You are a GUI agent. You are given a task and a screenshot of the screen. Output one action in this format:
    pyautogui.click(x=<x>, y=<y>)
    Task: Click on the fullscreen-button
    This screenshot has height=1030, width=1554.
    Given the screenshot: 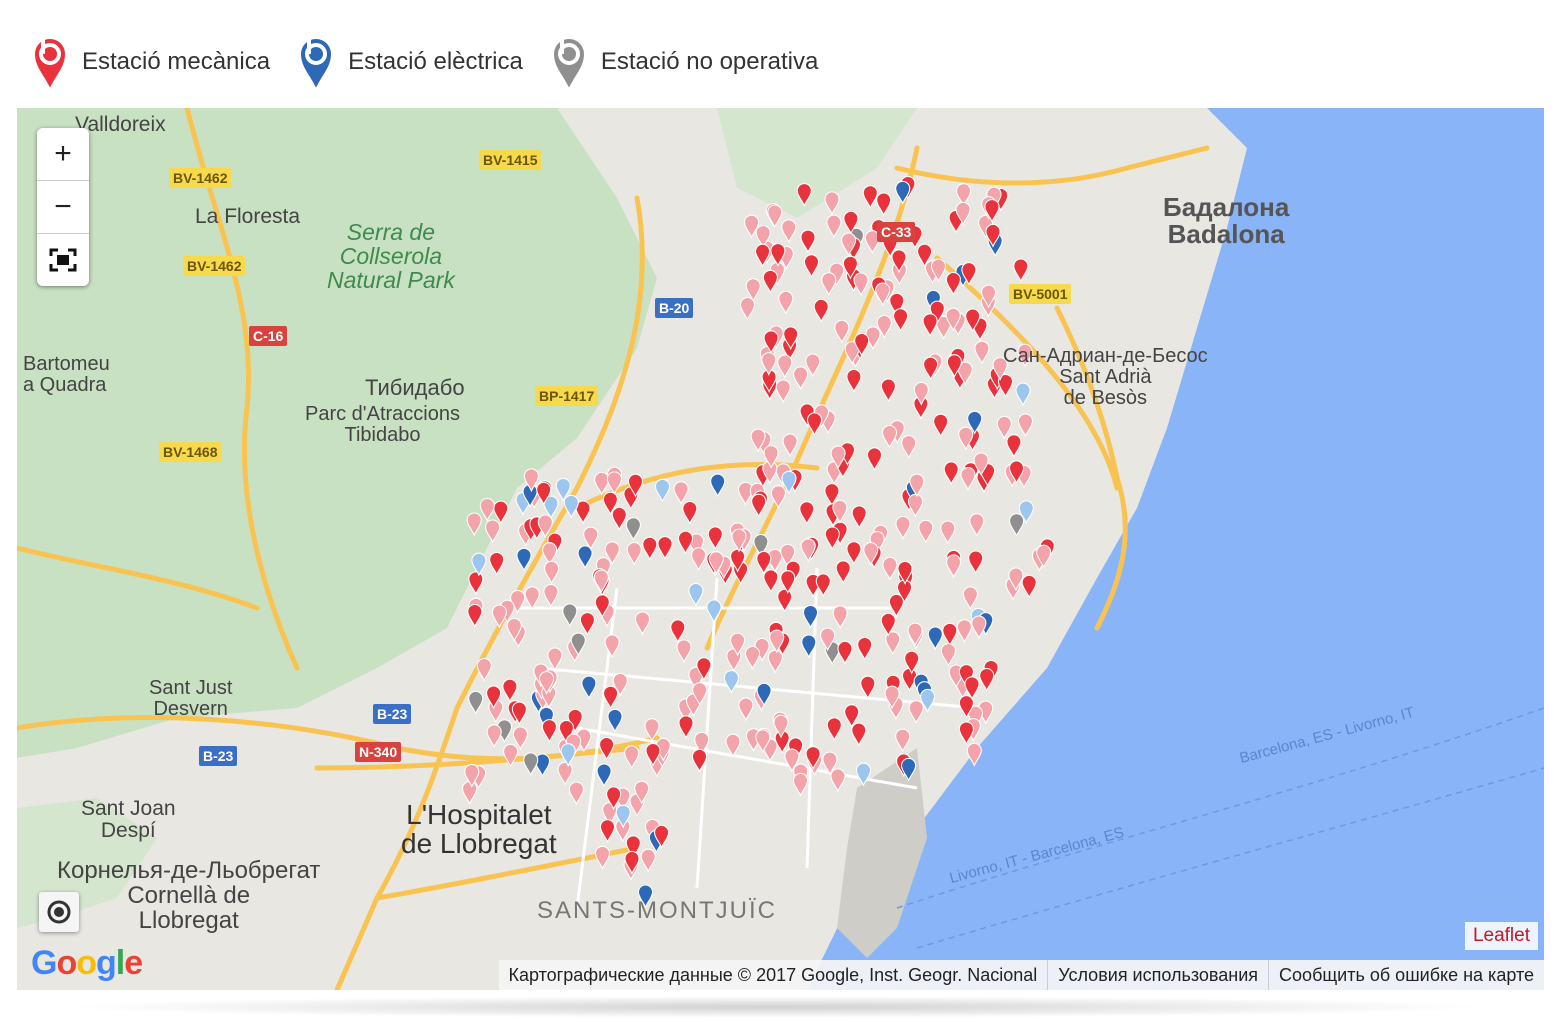 What is the action you would take?
    pyautogui.click(x=63, y=260)
    